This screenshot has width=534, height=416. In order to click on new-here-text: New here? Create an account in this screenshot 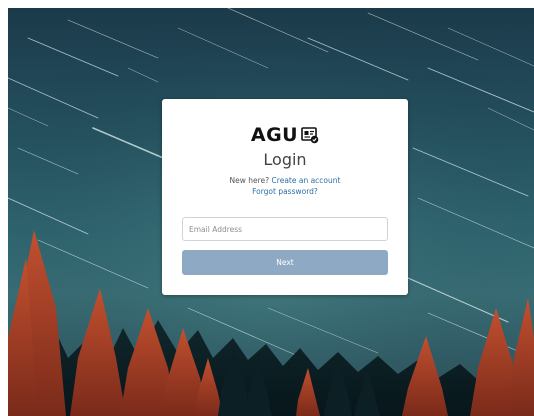, I will do `click(285, 181)`.